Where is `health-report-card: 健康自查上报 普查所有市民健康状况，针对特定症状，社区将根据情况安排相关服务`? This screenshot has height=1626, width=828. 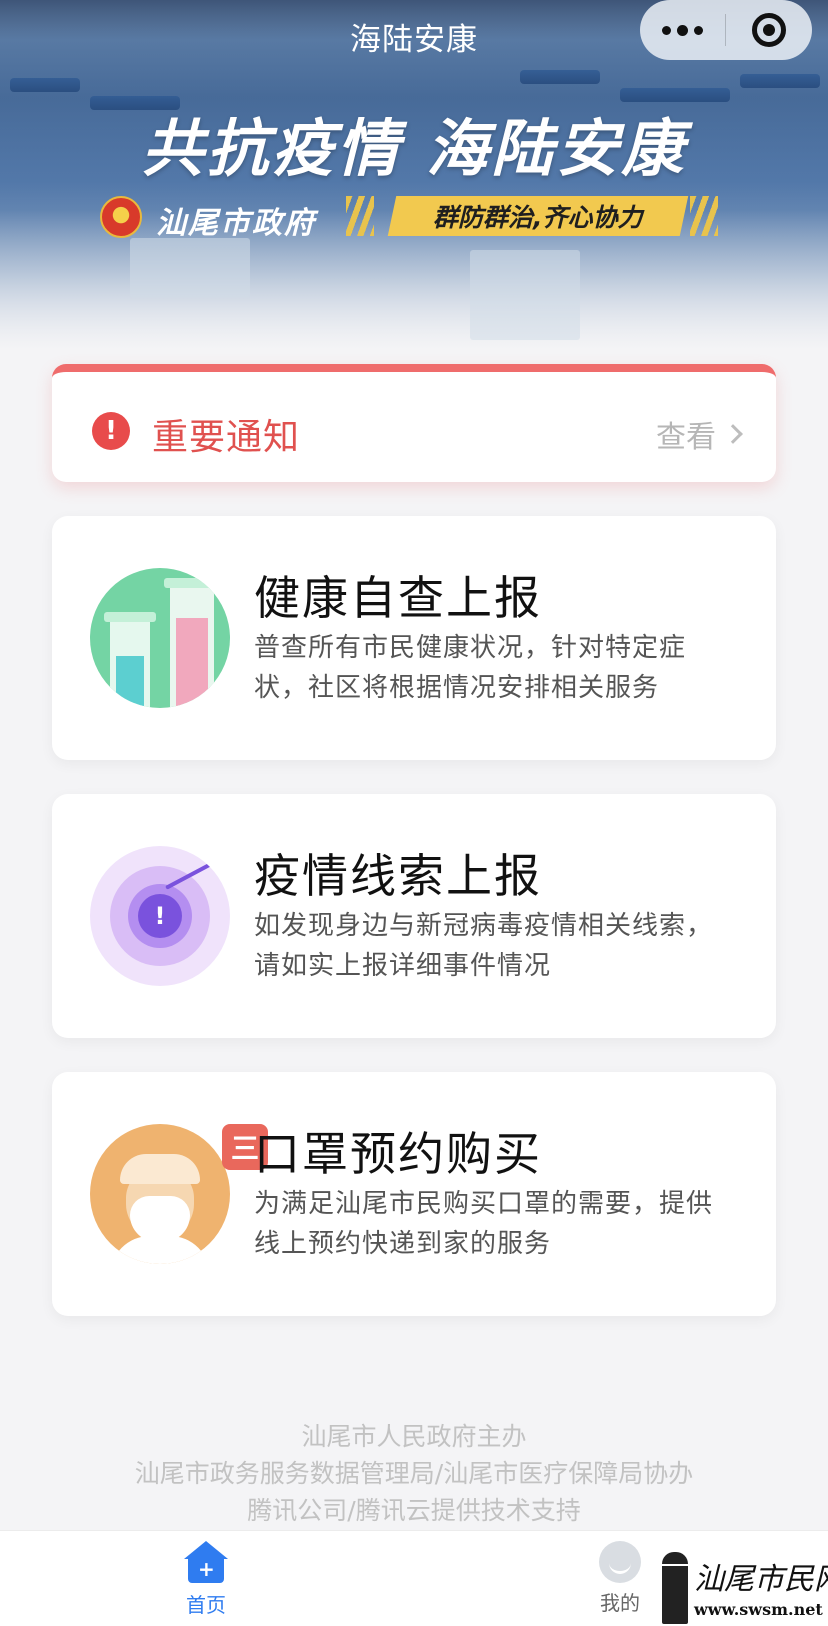 health-report-card: 健康自查上报 普查所有市民健康状况，针对特定症状，社区将根据情况安排相关服务 is located at coordinates (414, 638).